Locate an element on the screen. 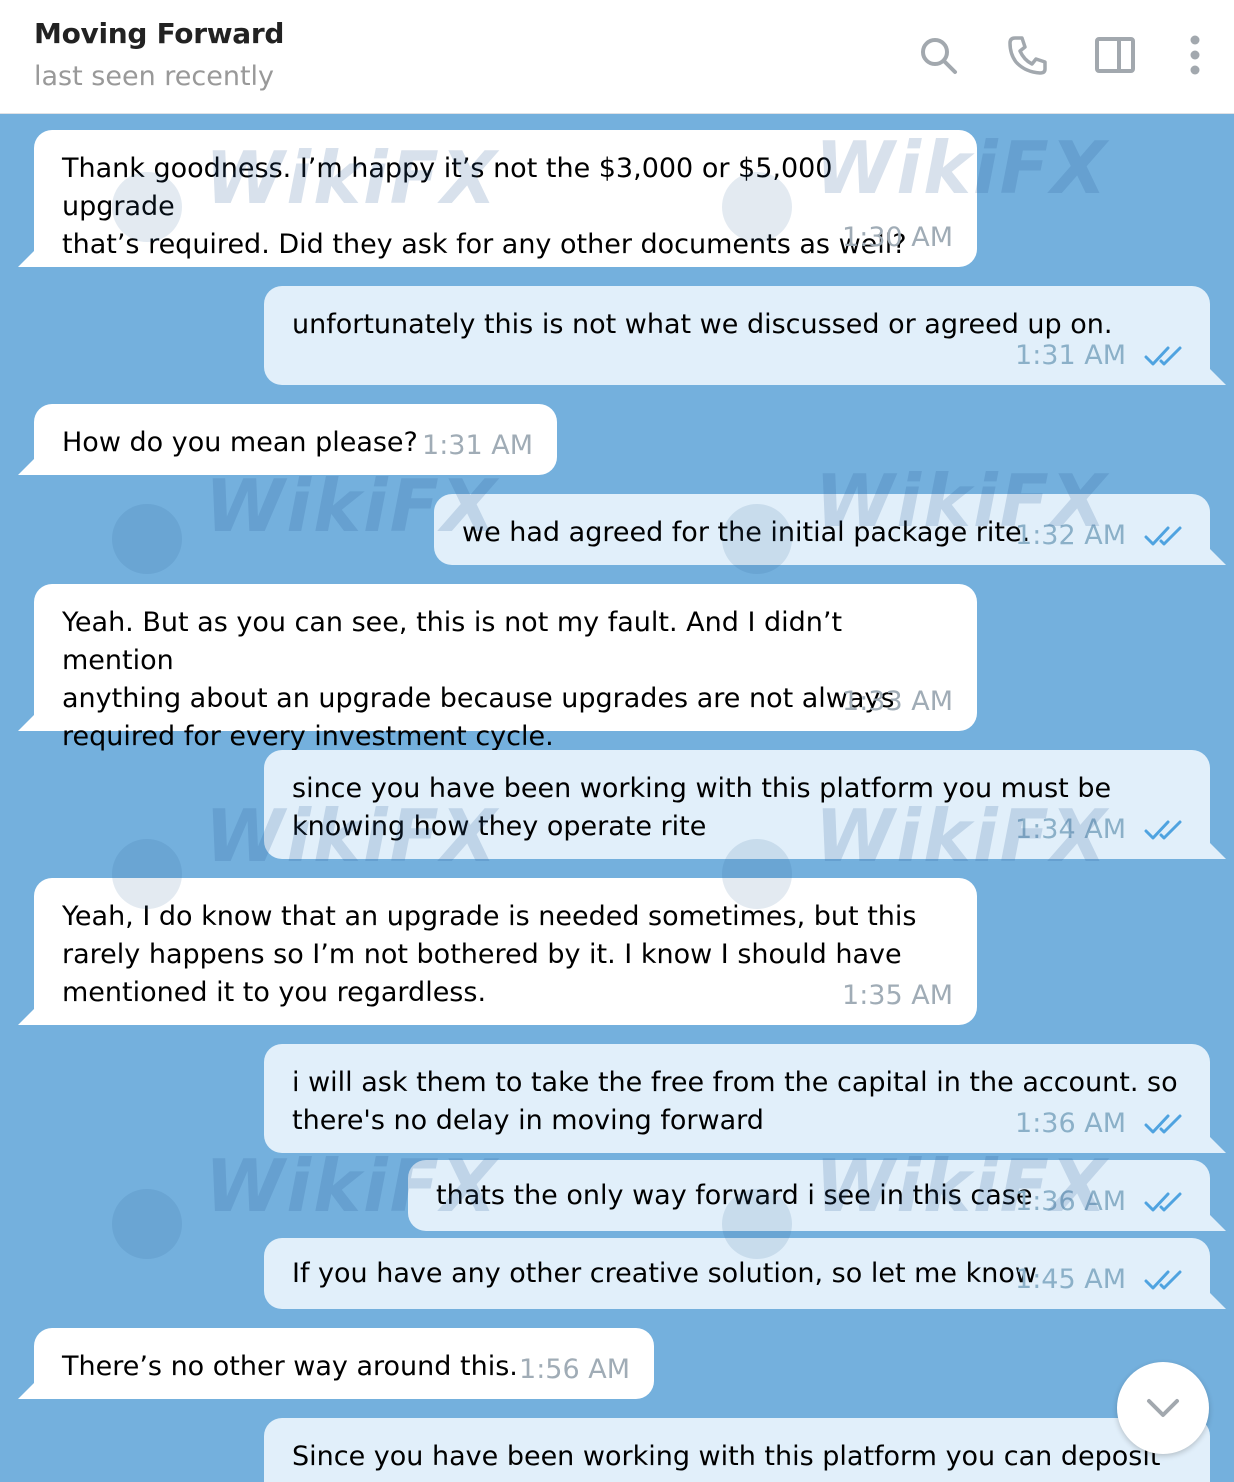  message-time: 1:32 AM is located at coordinates (1070, 535).